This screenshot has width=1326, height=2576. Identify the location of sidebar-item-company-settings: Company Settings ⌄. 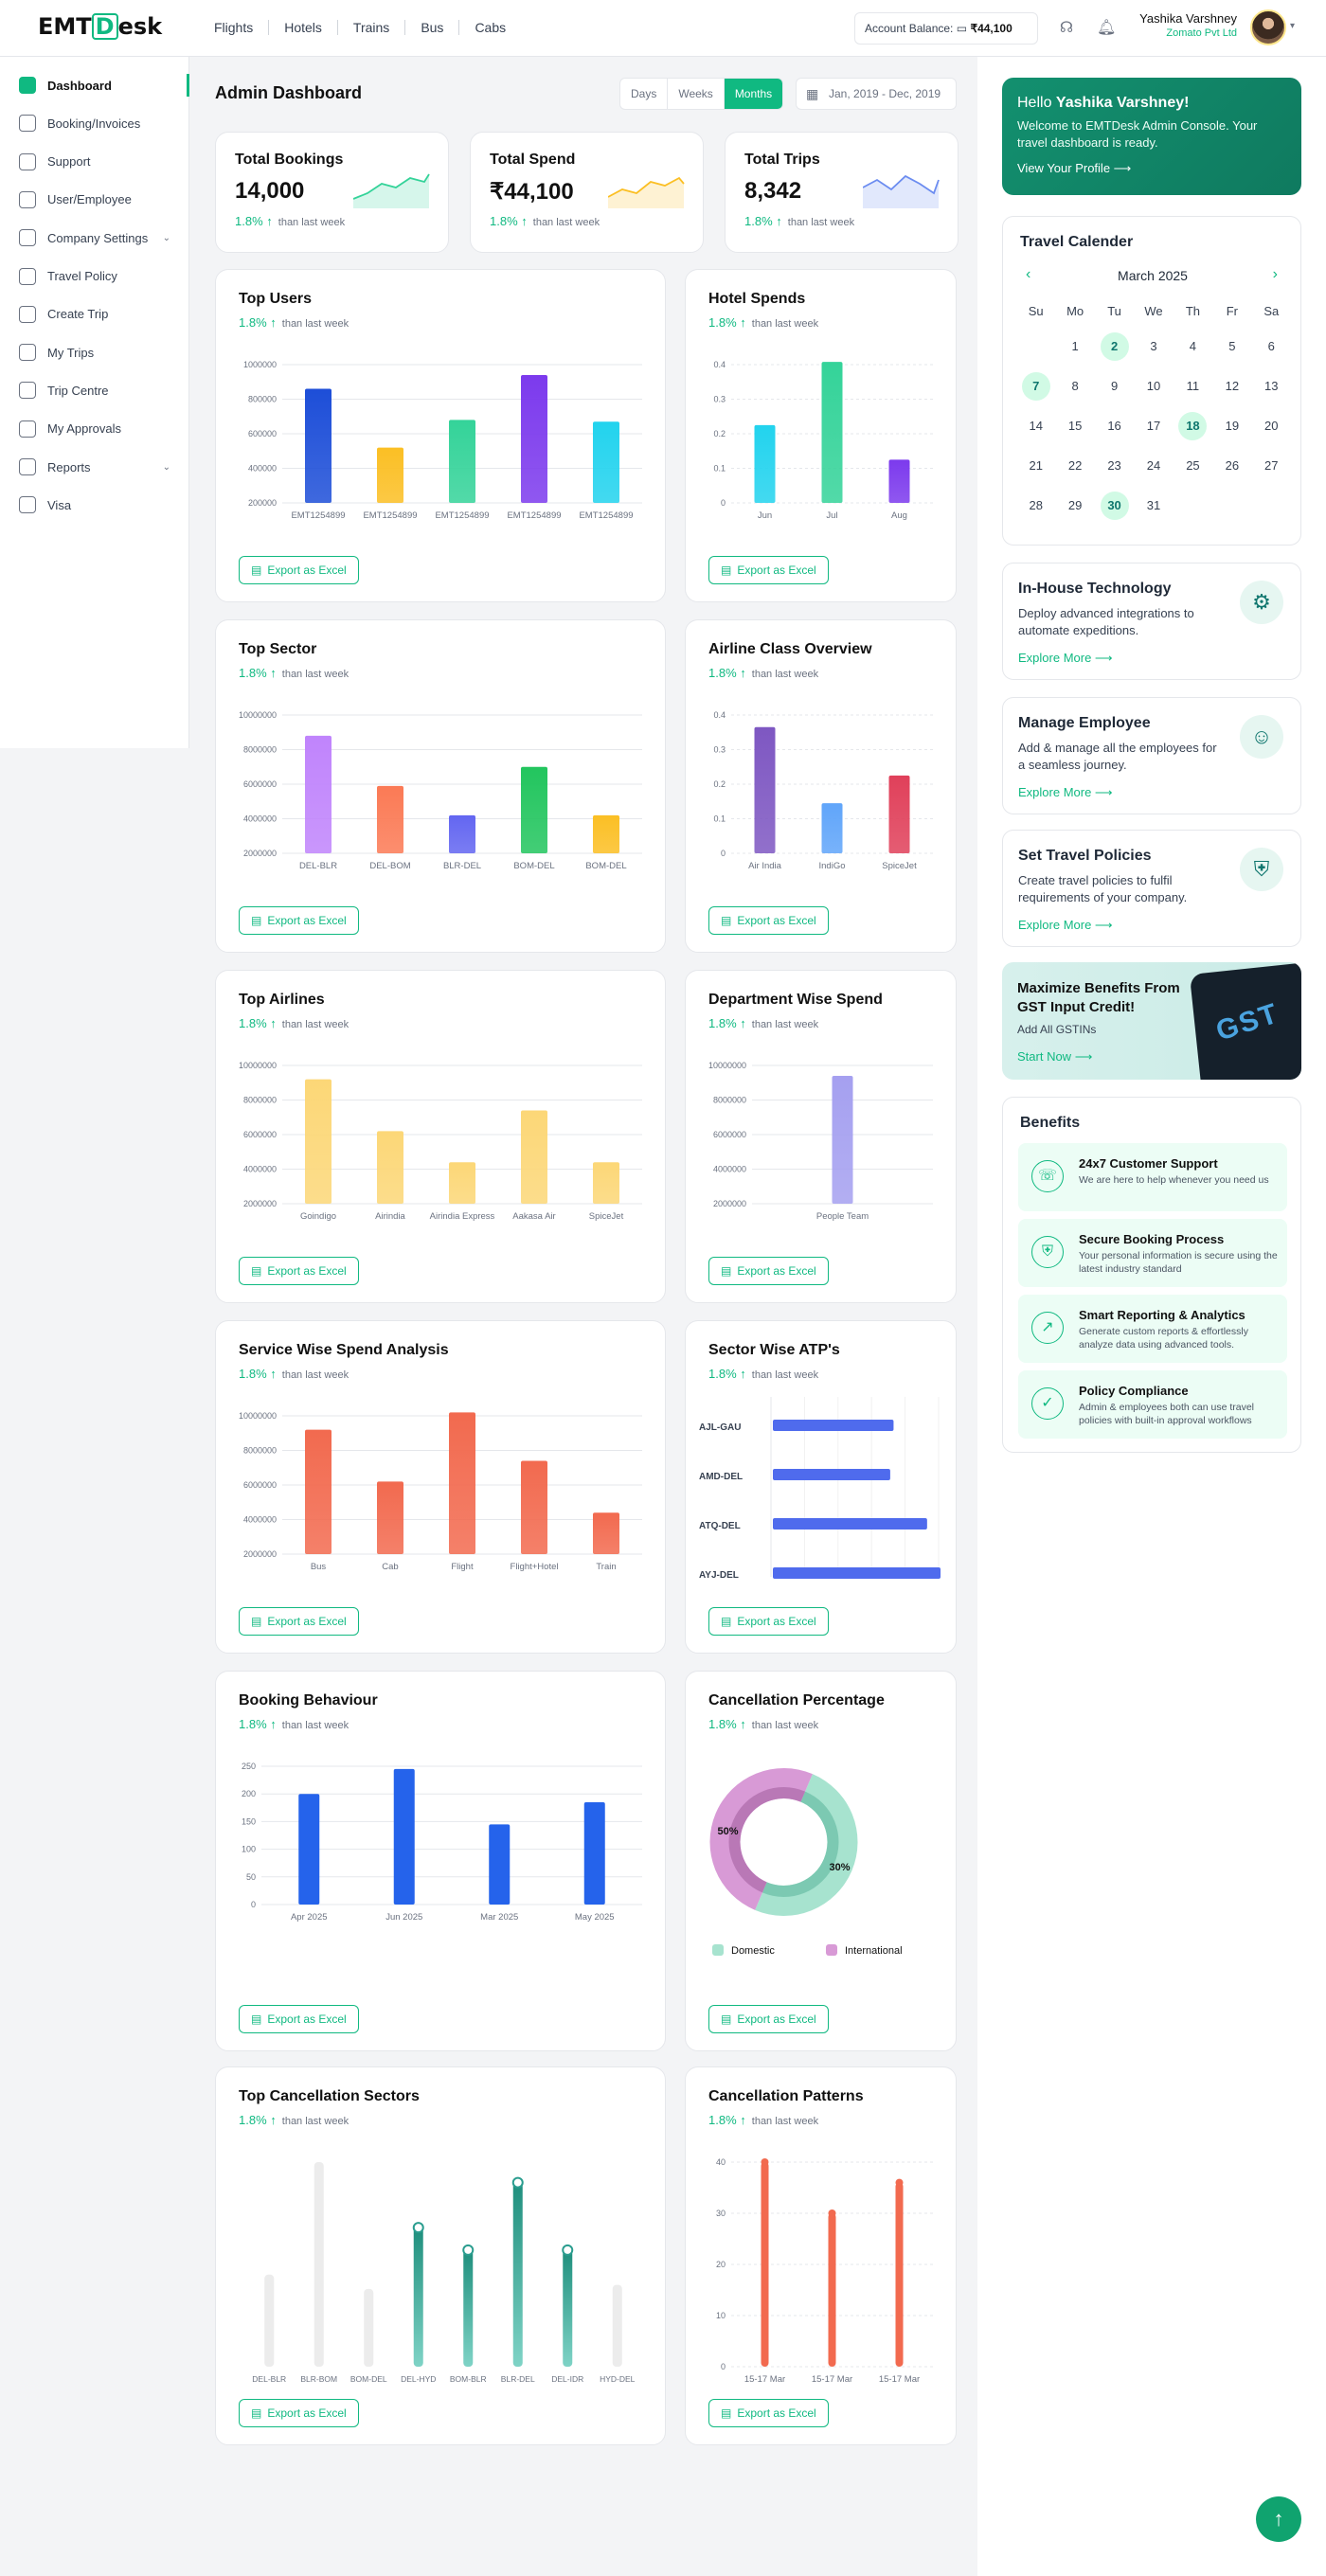
(95, 238).